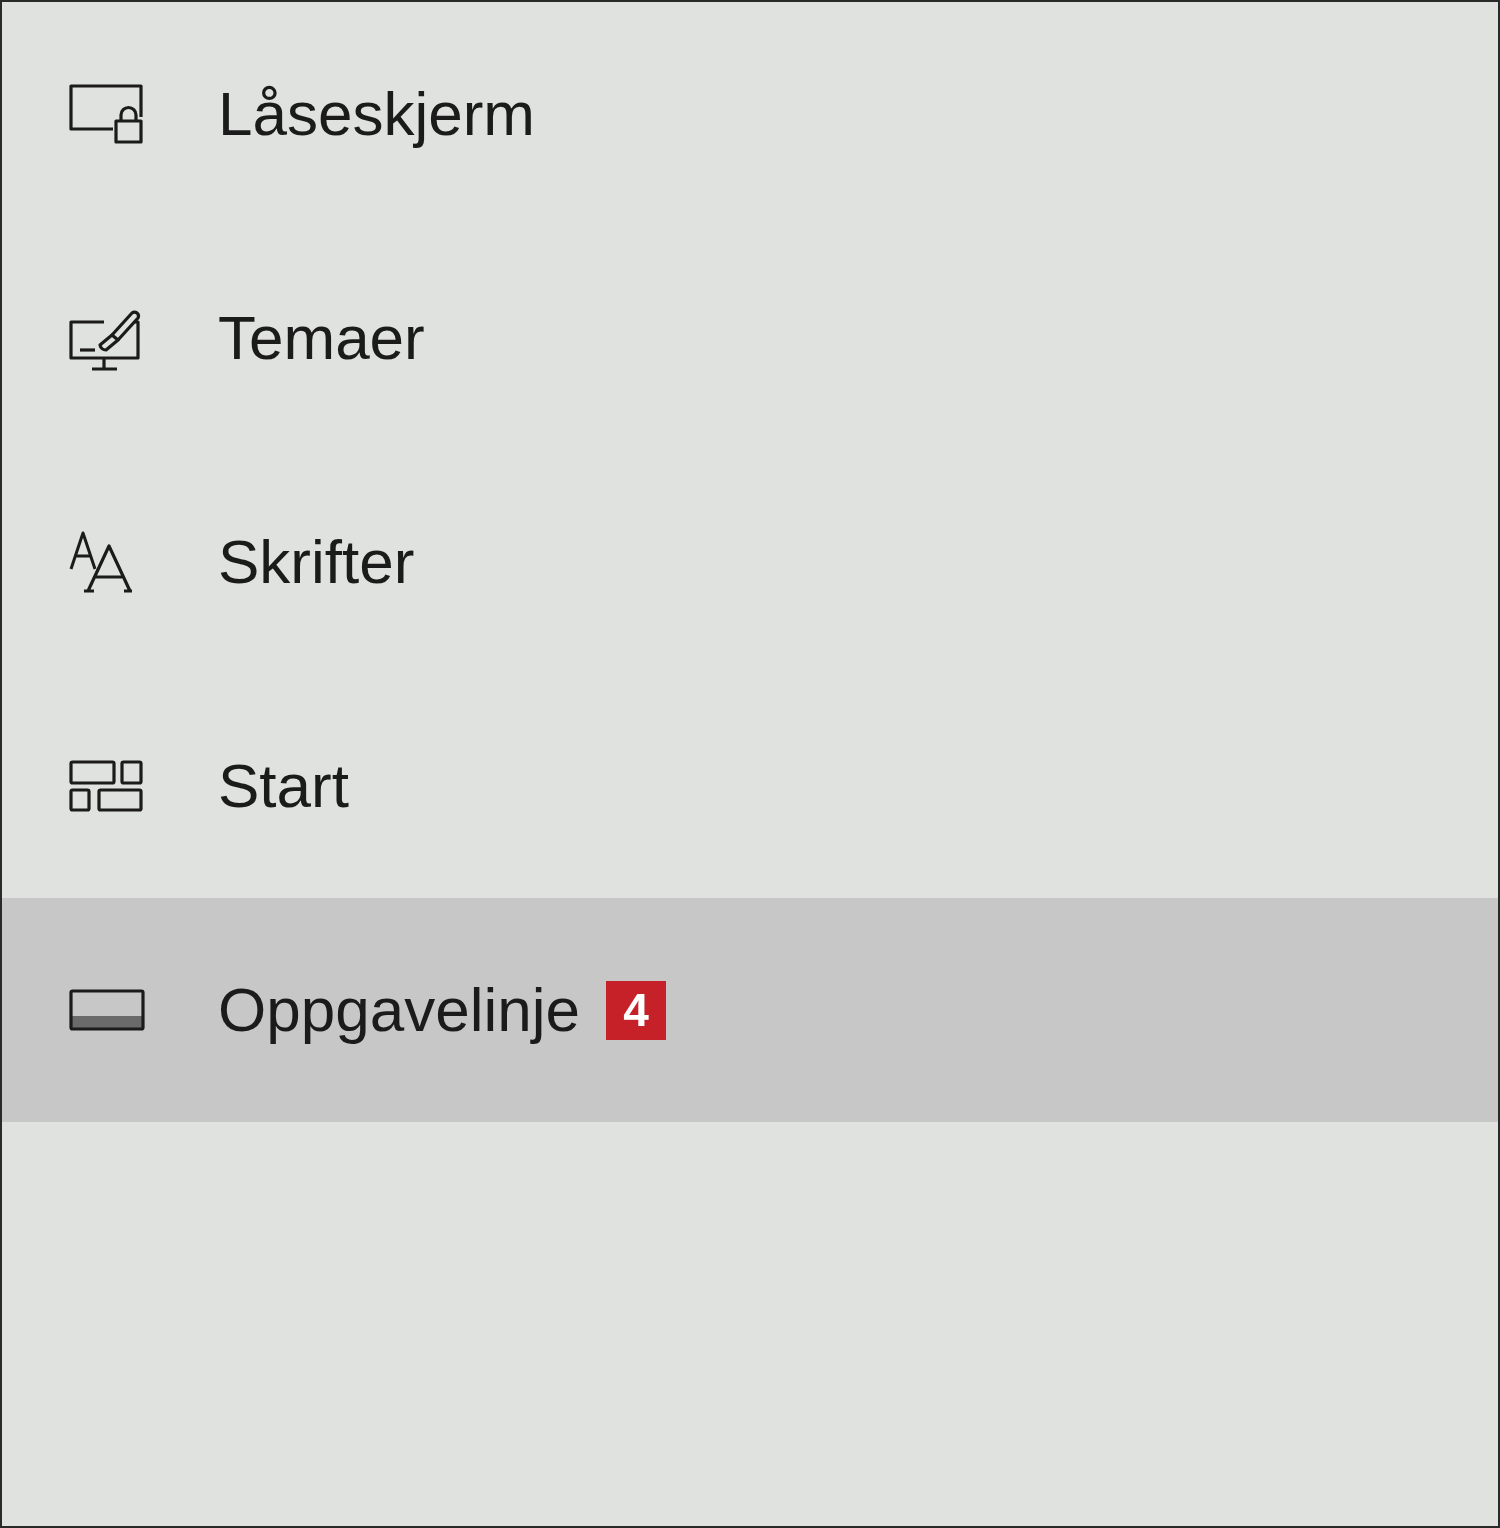  What do you see at coordinates (750, 1010) in the screenshot?
I see `sidebar-item: Oppgavelinje 4` at bounding box center [750, 1010].